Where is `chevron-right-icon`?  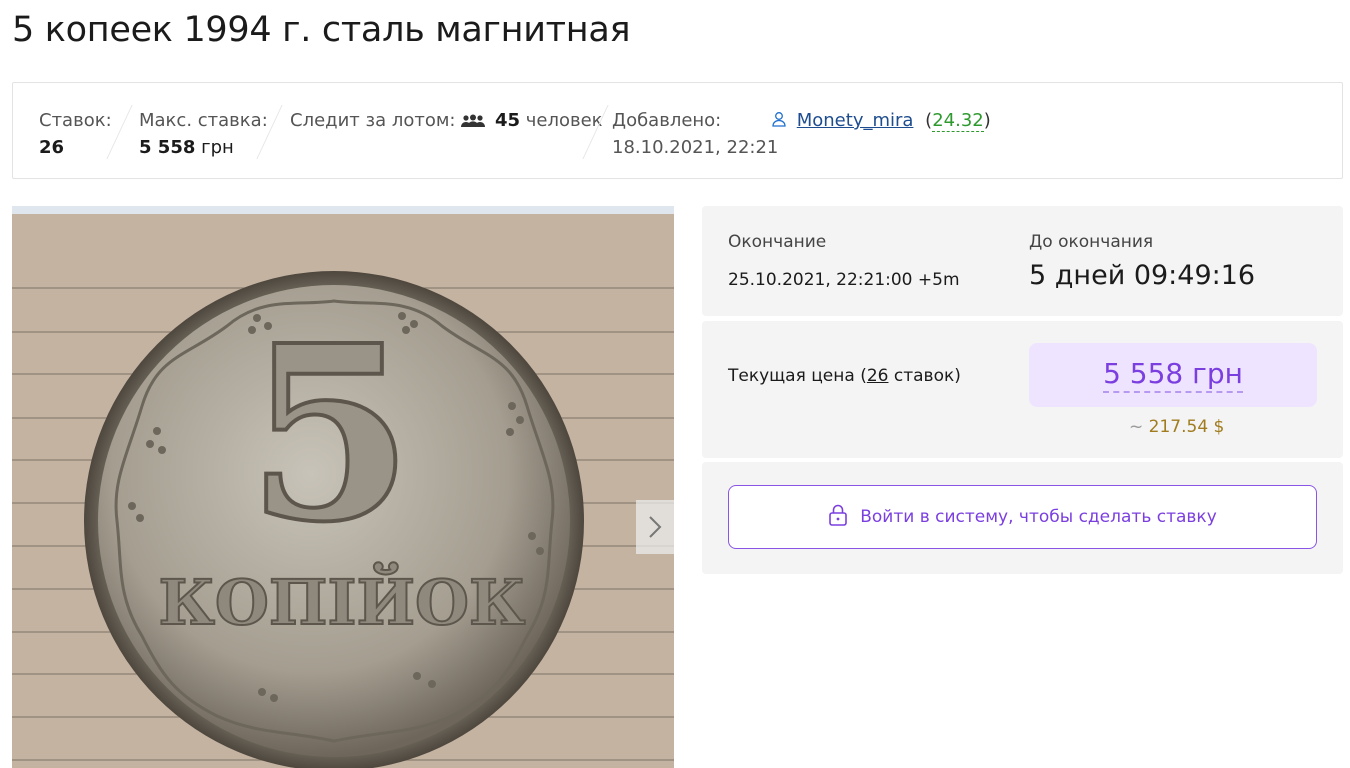 chevron-right-icon is located at coordinates (655, 527).